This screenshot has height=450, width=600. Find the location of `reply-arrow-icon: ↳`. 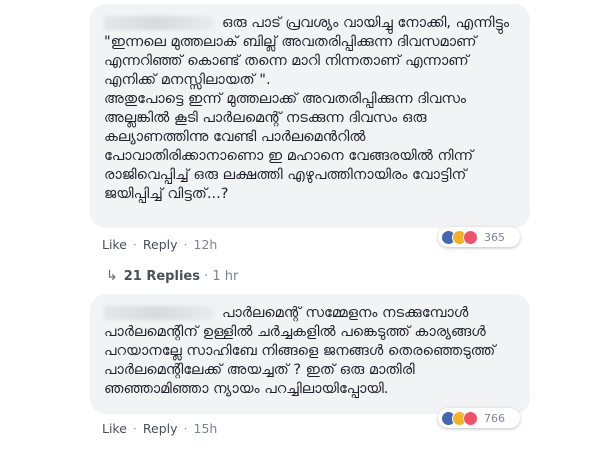

reply-arrow-icon: ↳ is located at coordinates (112, 276).